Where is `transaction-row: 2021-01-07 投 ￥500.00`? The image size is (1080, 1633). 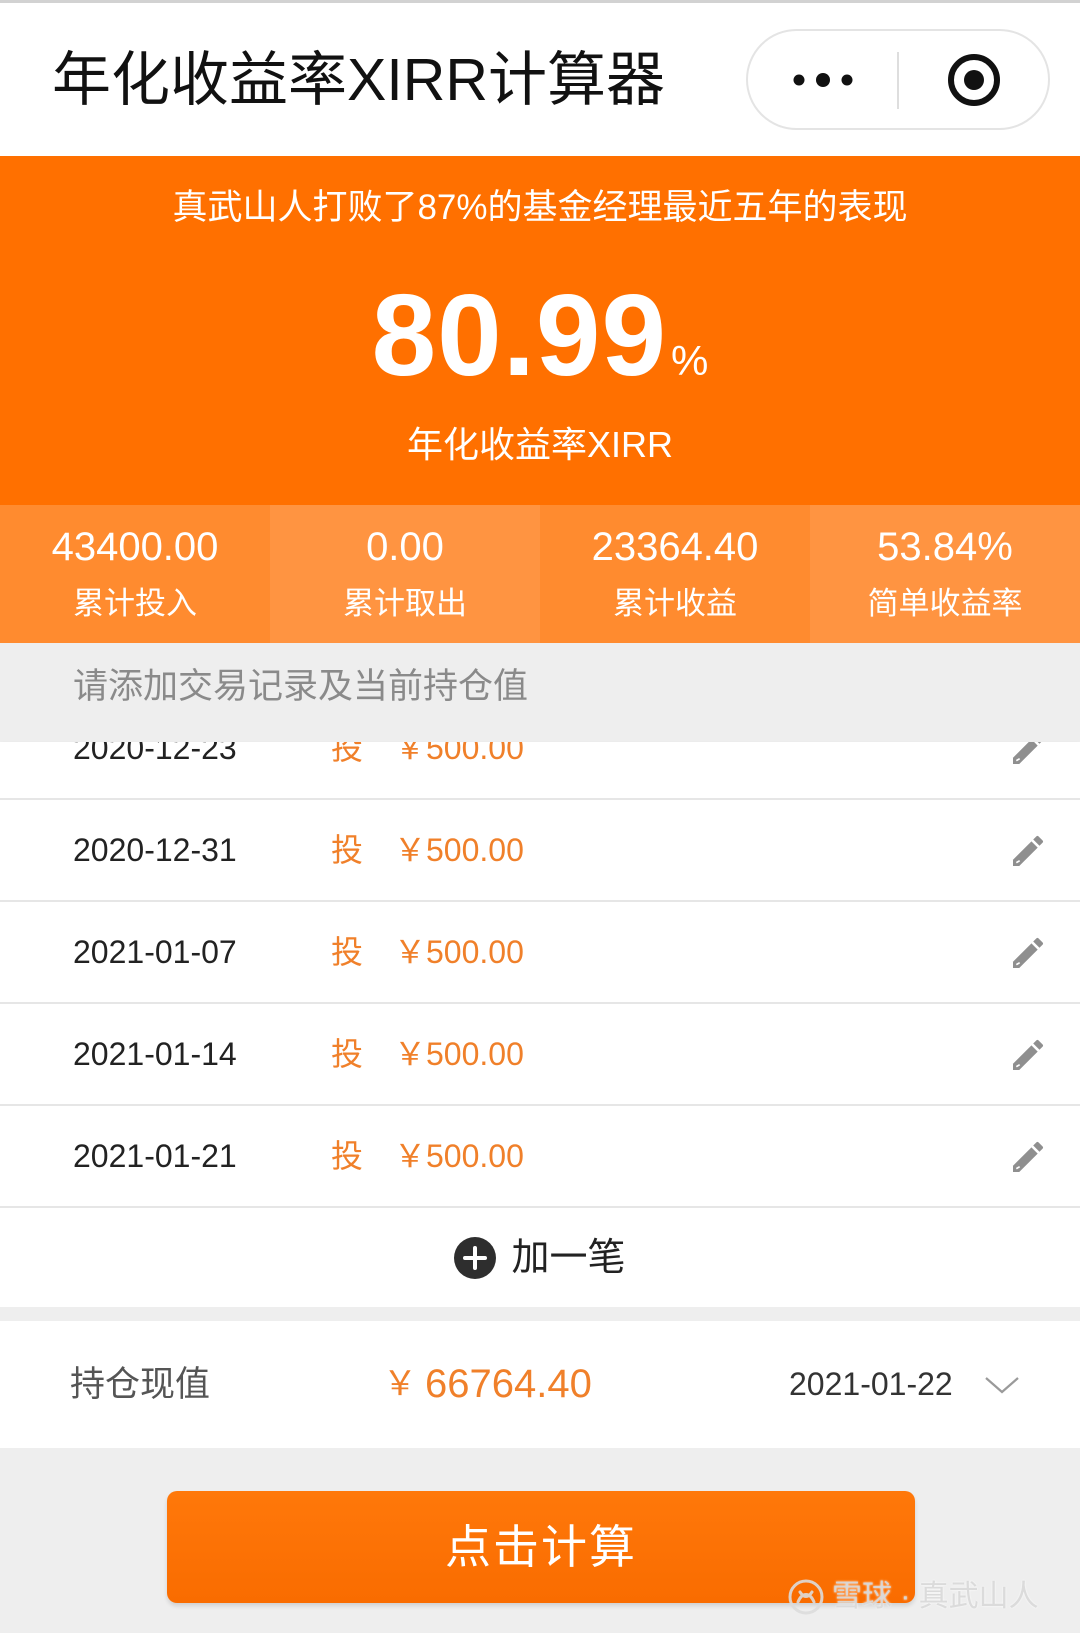 transaction-row: 2021-01-07 投 ￥500.00 is located at coordinates (540, 953).